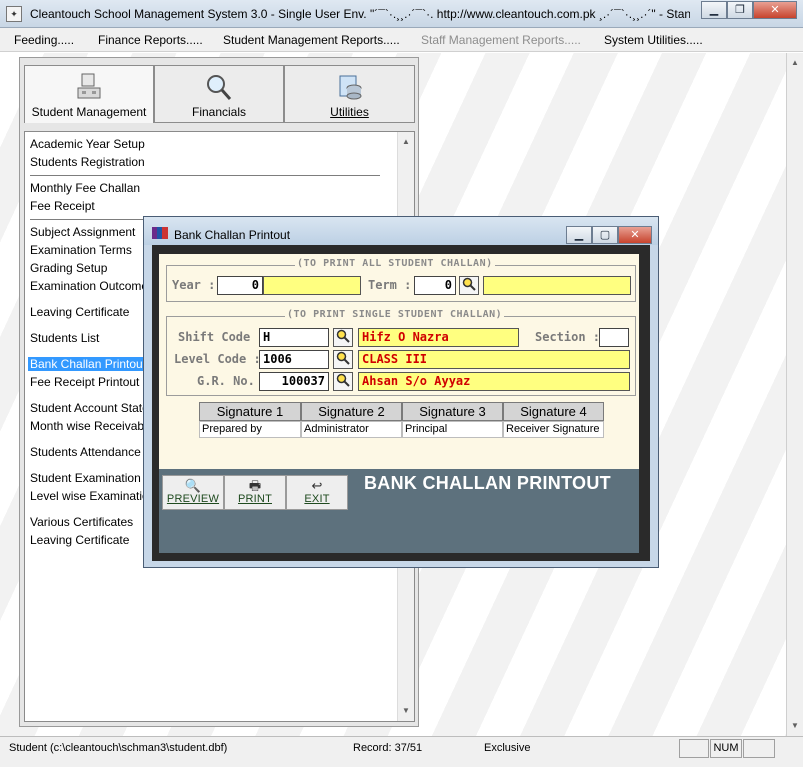 This screenshot has height=767, width=803. I want to click on window-controls: ▁ ❐ ✕, so click(749, 10).